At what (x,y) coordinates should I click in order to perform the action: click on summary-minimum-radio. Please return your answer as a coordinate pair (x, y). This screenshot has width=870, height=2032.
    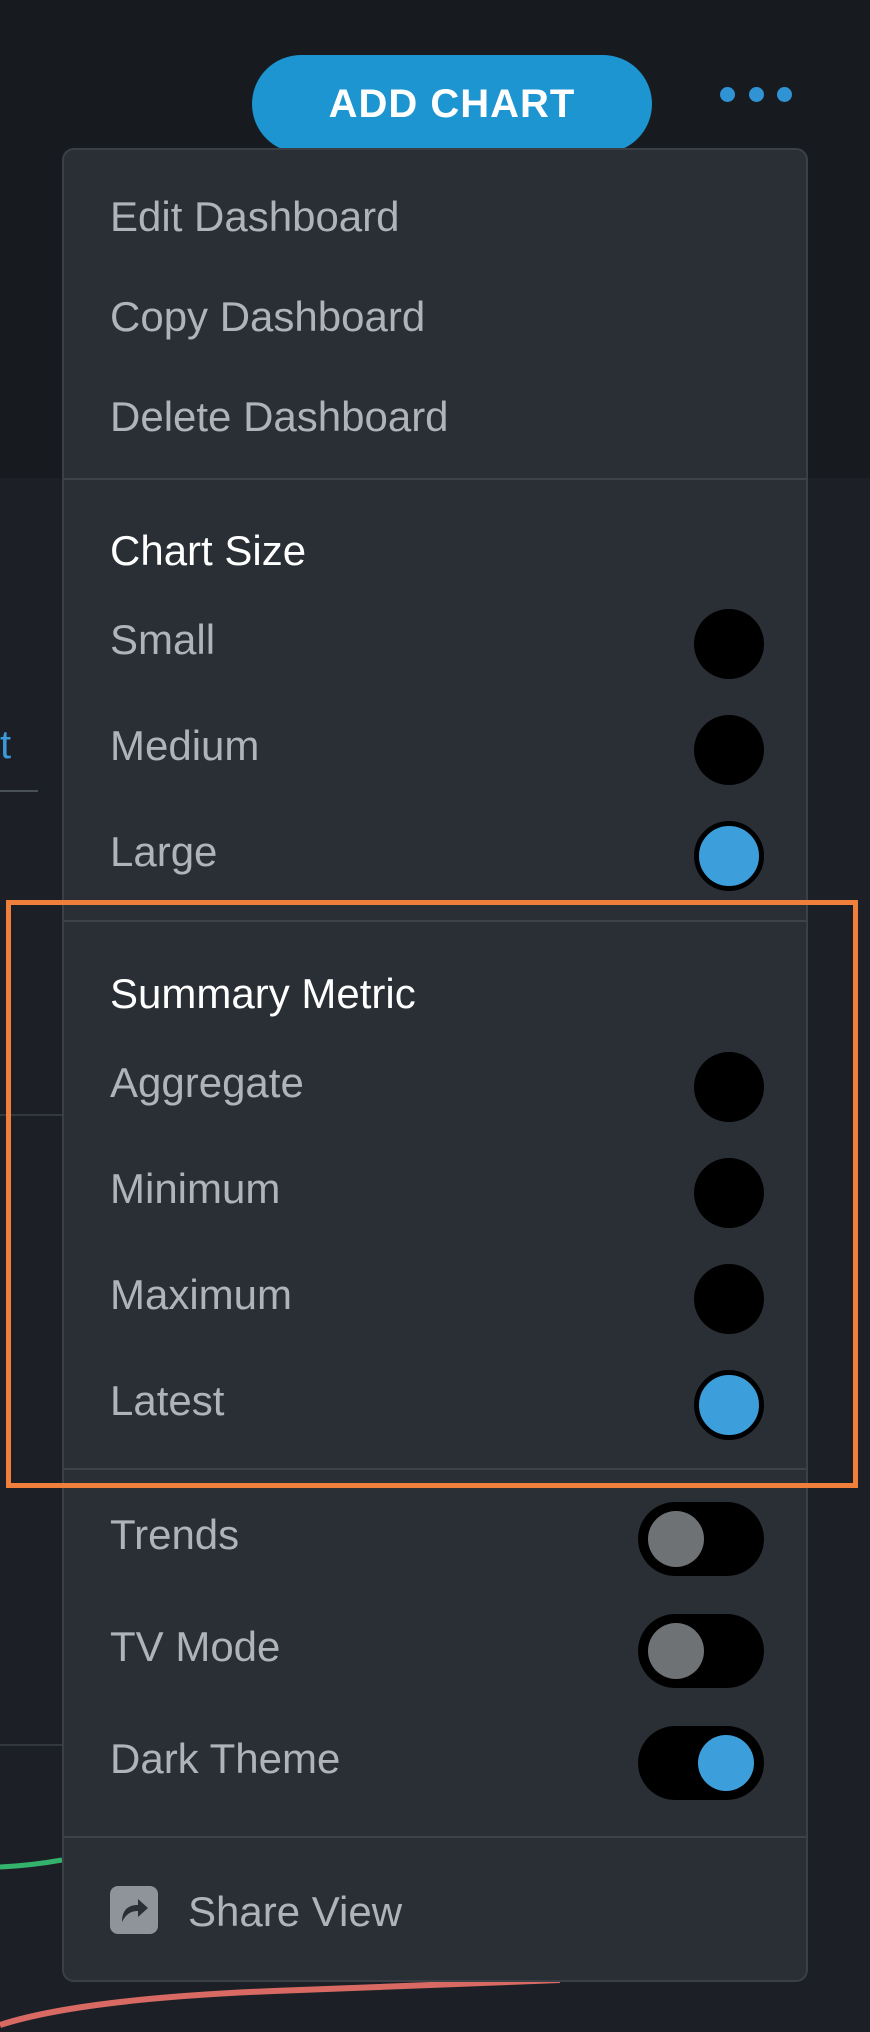
    Looking at the image, I should click on (729, 1193).